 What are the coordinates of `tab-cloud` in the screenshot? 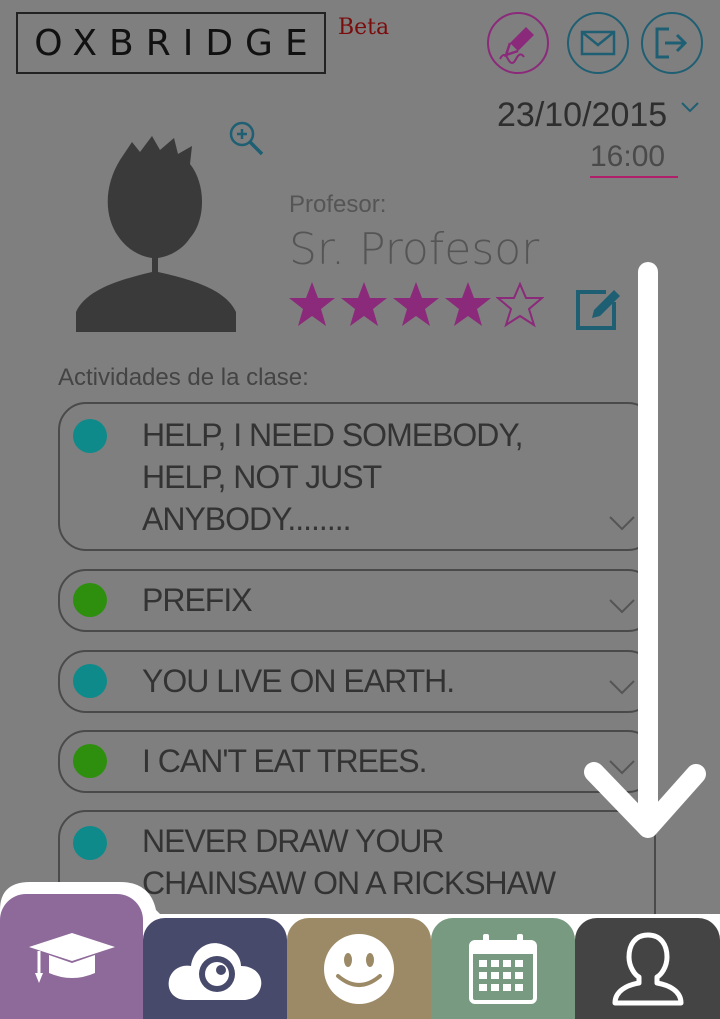 It's located at (215, 968).